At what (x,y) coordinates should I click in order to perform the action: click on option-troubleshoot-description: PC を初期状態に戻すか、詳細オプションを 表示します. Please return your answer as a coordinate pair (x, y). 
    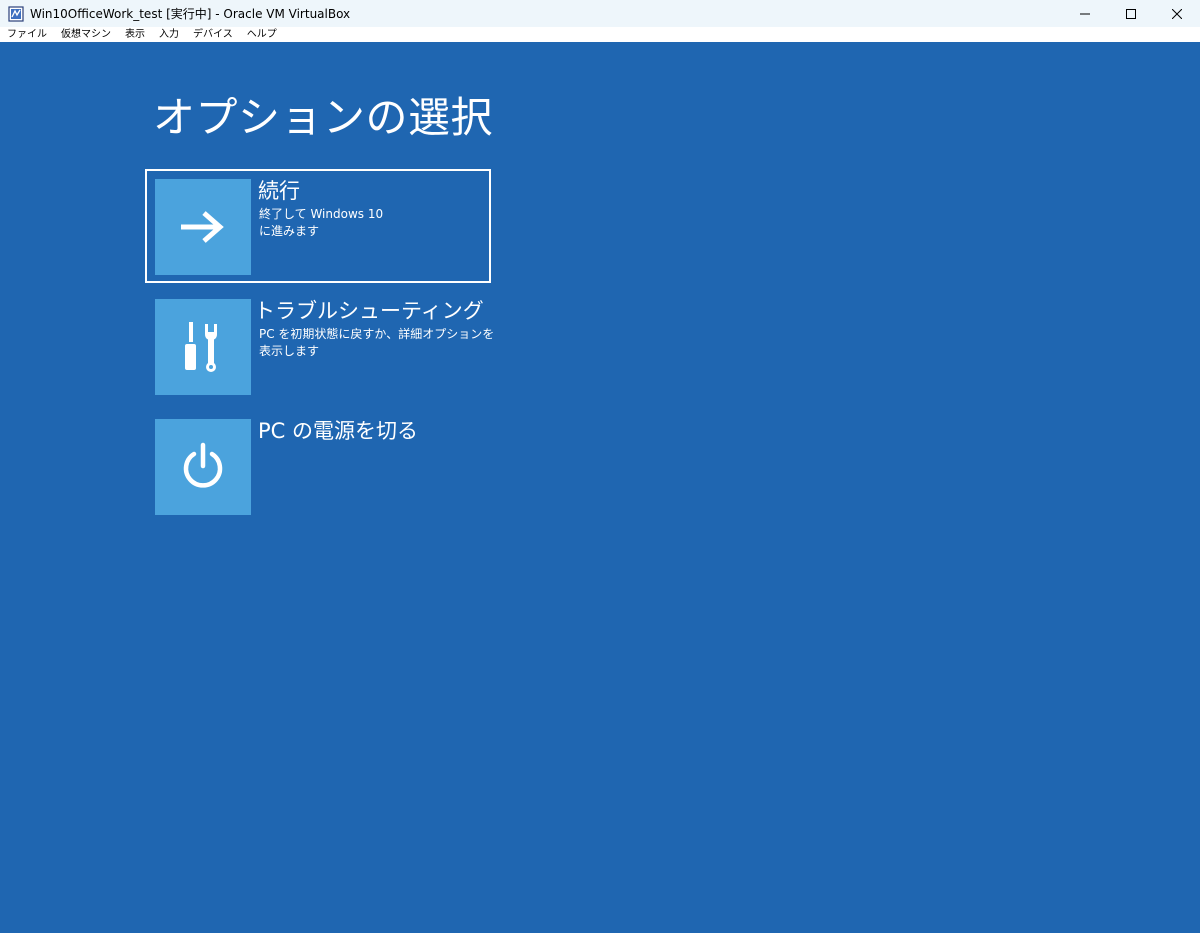
    Looking at the image, I should click on (377, 343).